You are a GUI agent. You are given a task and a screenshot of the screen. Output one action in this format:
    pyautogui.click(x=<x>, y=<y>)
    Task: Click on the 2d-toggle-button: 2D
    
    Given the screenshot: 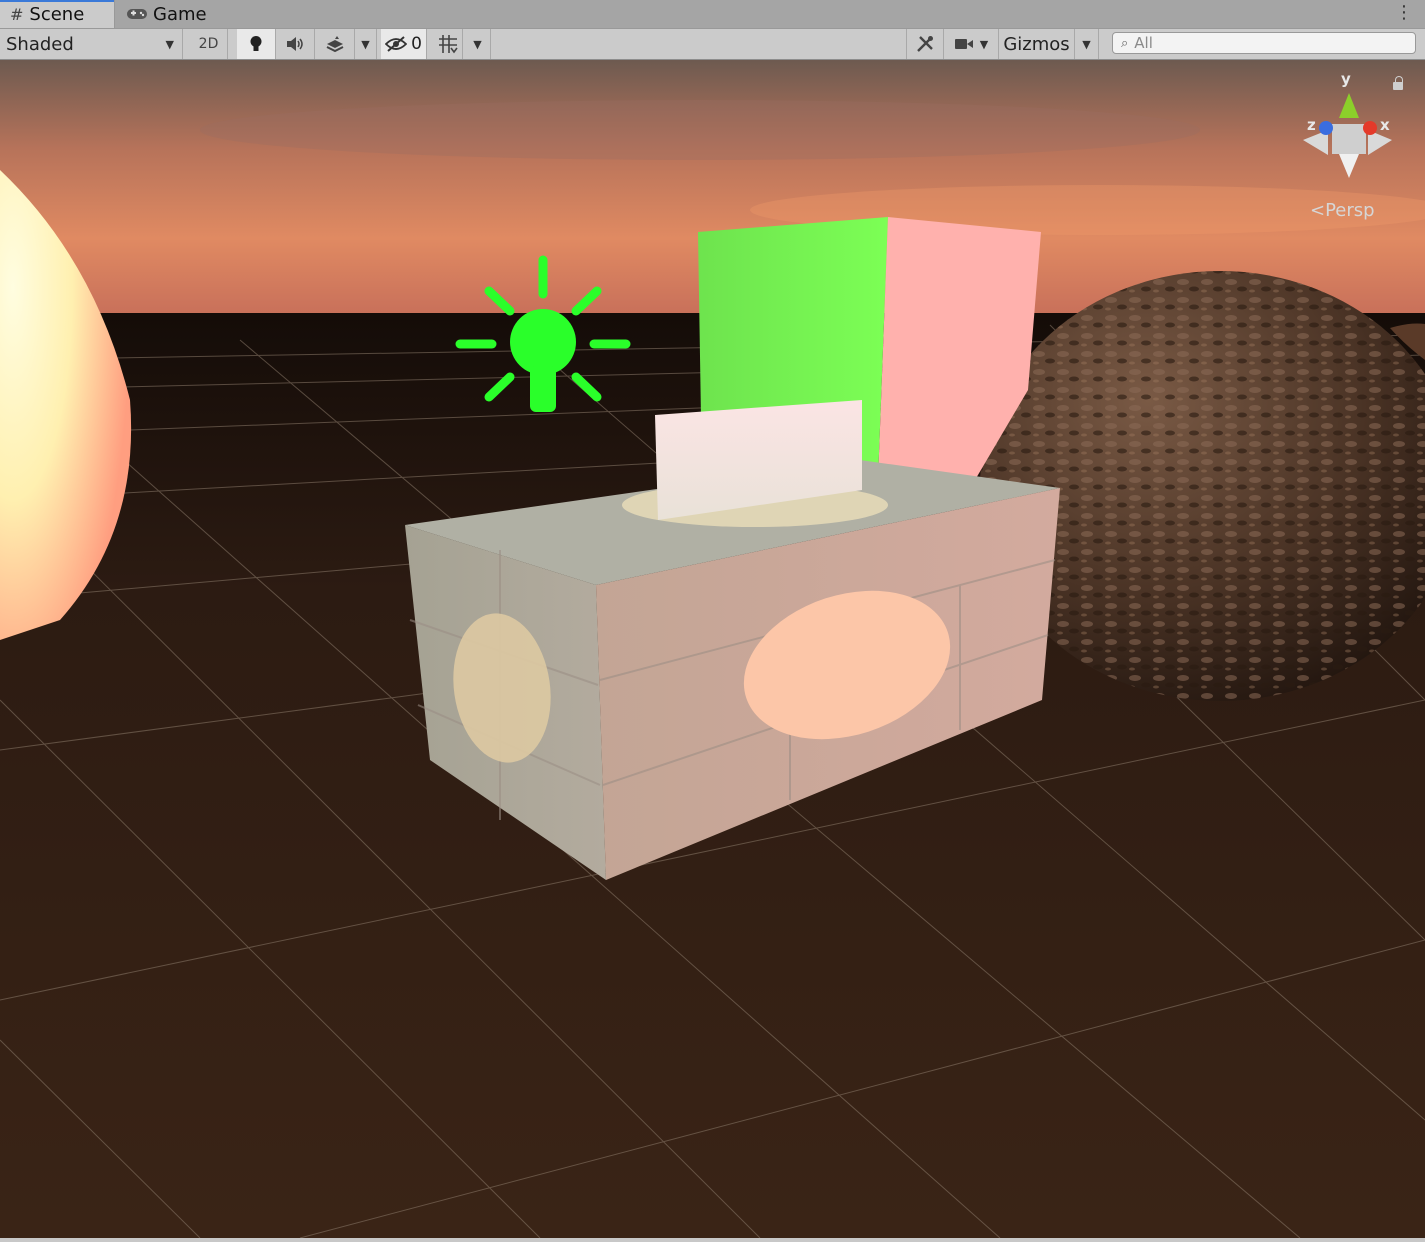 What is the action you would take?
    pyautogui.click(x=209, y=44)
    